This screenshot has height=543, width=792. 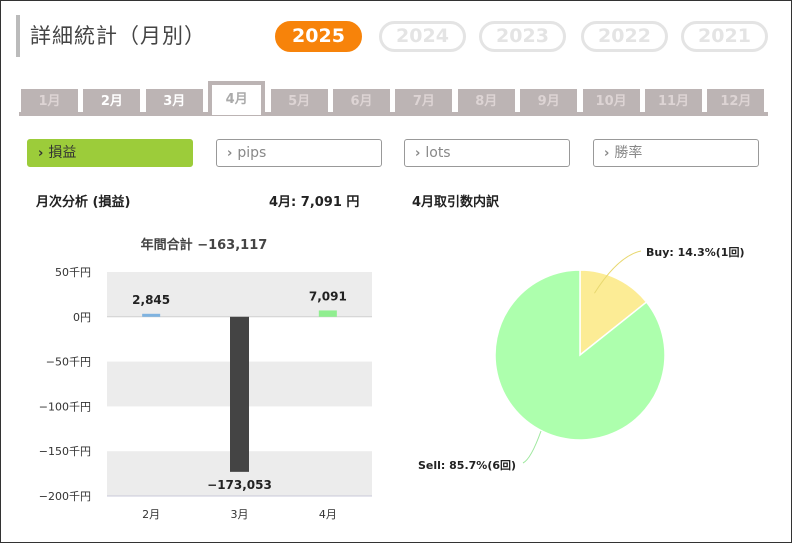 What do you see at coordinates (239, 485) in the screenshot?
I see `bar-value-label: −173,053` at bounding box center [239, 485].